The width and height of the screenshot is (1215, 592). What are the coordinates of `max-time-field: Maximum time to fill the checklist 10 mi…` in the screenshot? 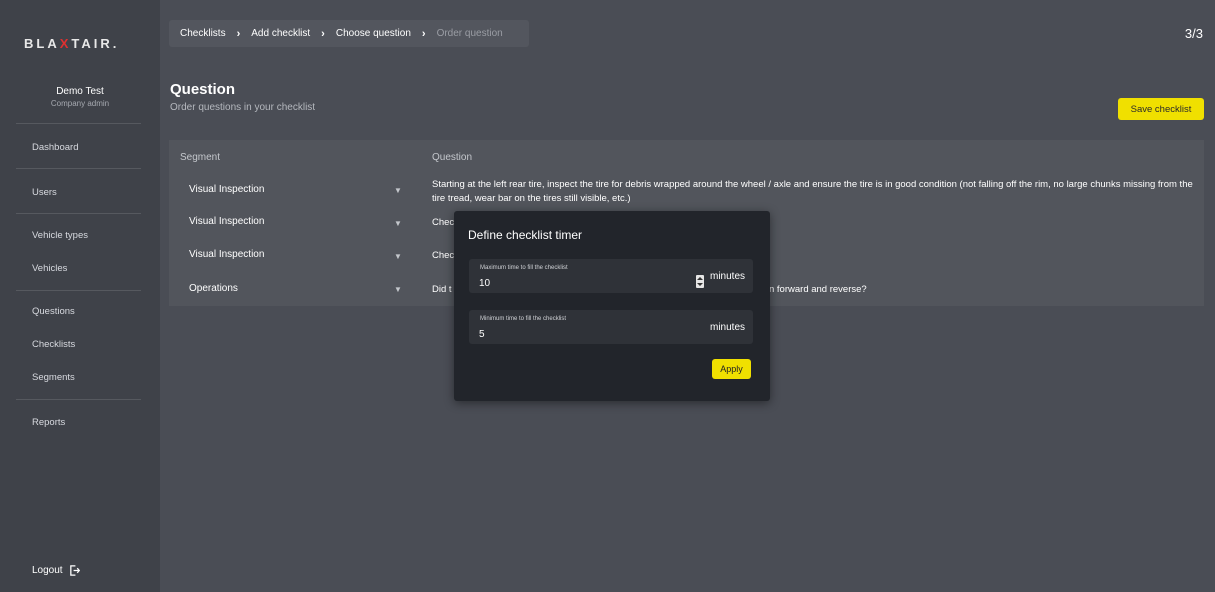 It's located at (611, 276).